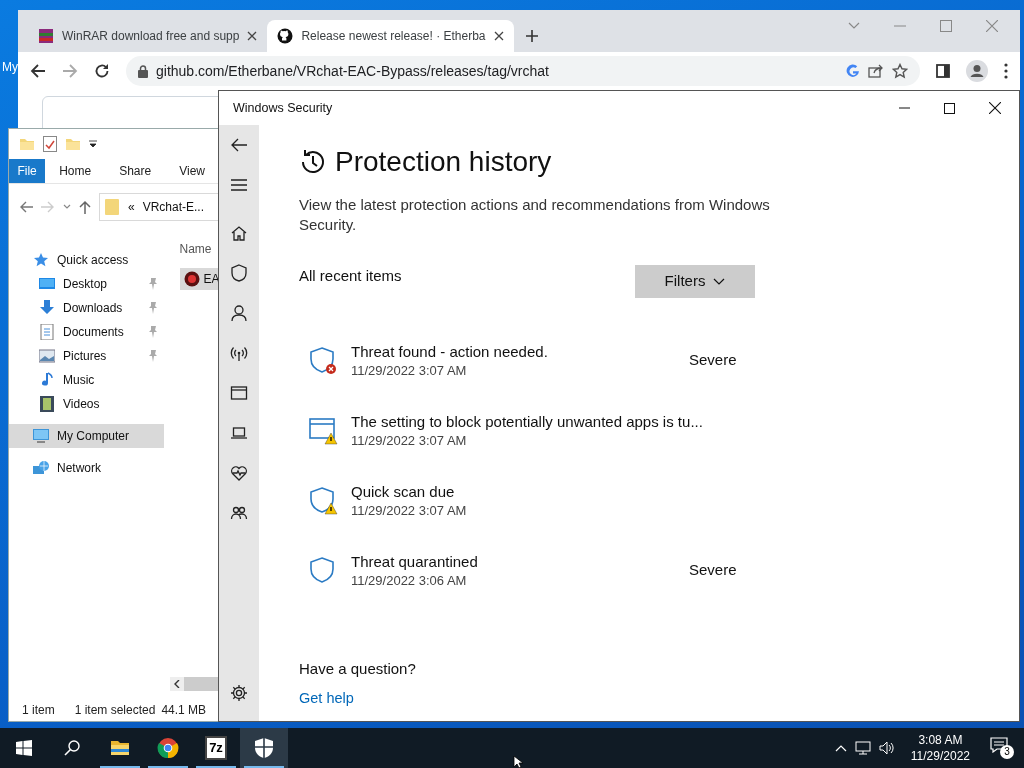 The height and width of the screenshot is (768, 1024). I want to click on clock: 3:08 AM 11/29/2022, so click(940, 748).